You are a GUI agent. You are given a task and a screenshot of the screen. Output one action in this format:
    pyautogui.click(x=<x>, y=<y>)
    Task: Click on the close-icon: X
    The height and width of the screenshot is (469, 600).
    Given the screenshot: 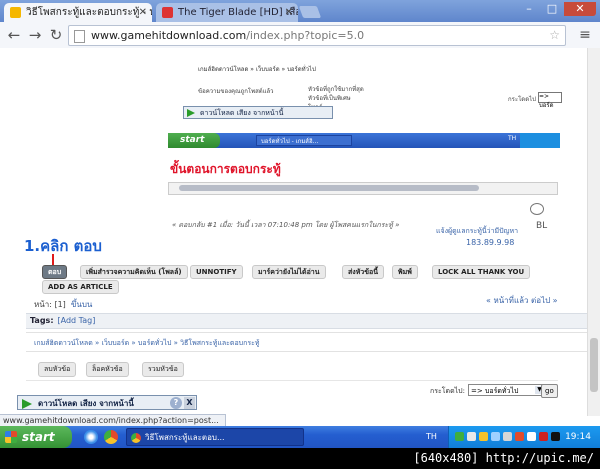 What is the action you would take?
    pyautogui.click(x=189, y=403)
    